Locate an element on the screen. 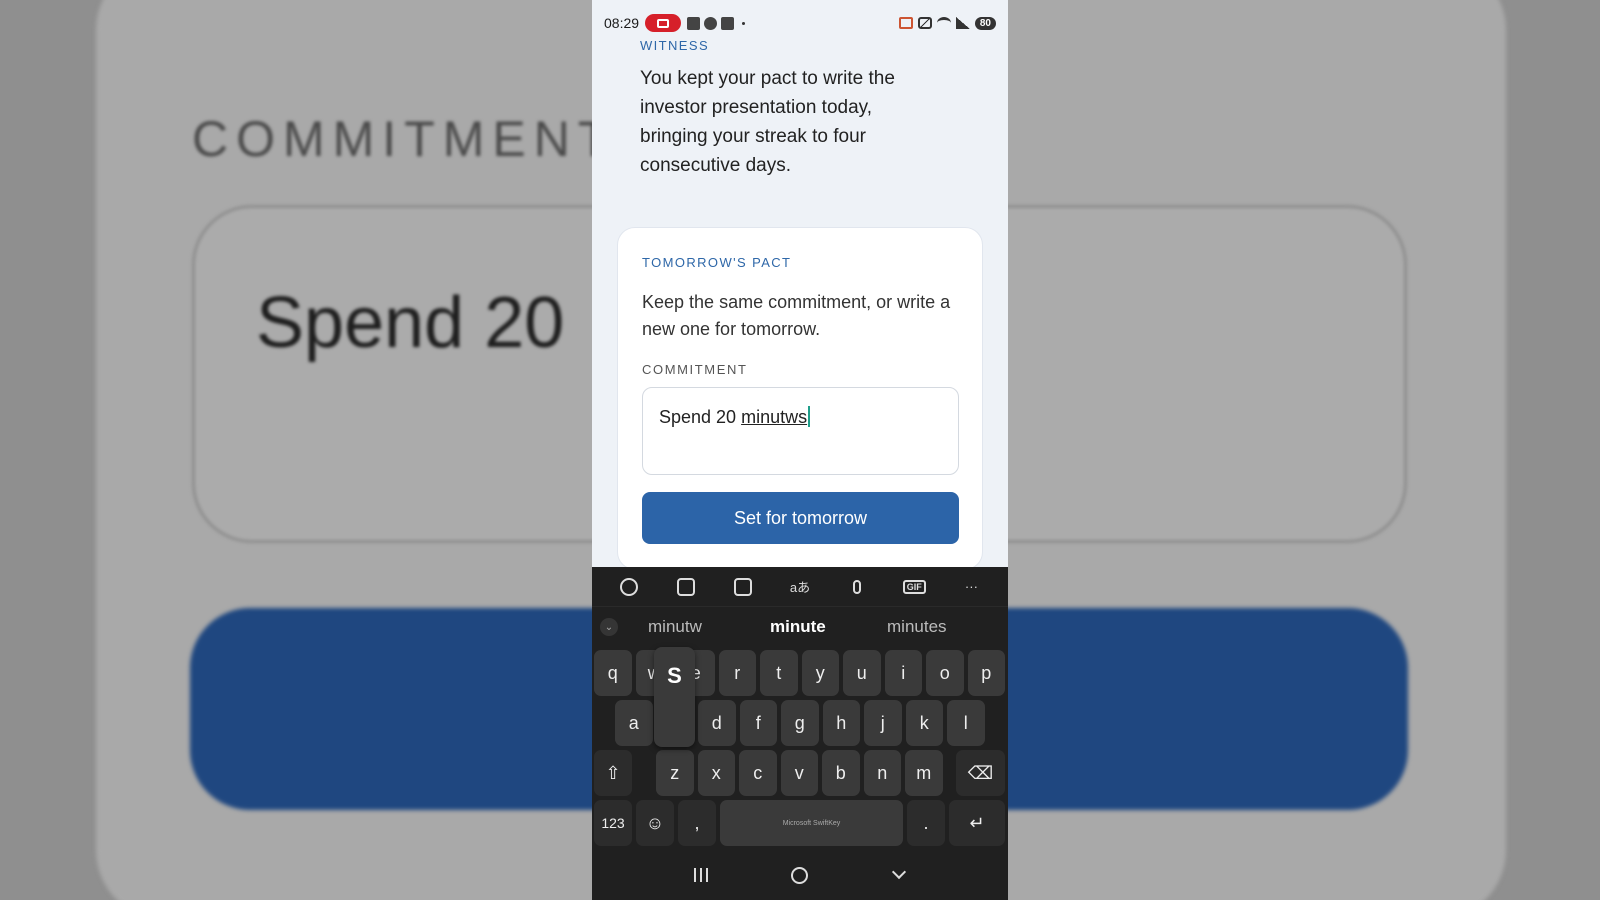 This screenshot has width=1600, height=900. keyboard-toolbar: aあ GIF ··· is located at coordinates (800, 587).